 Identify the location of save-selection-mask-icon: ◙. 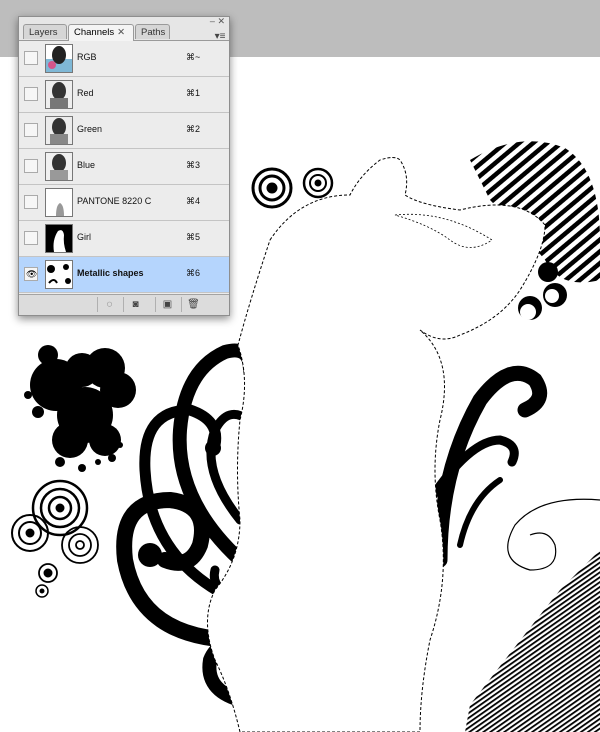
(135, 304).